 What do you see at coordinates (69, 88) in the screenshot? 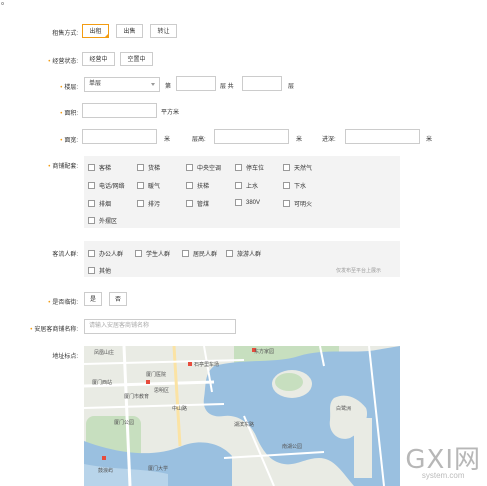
I see `floor-label: • 楼层:` at bounding box center [69, 88].